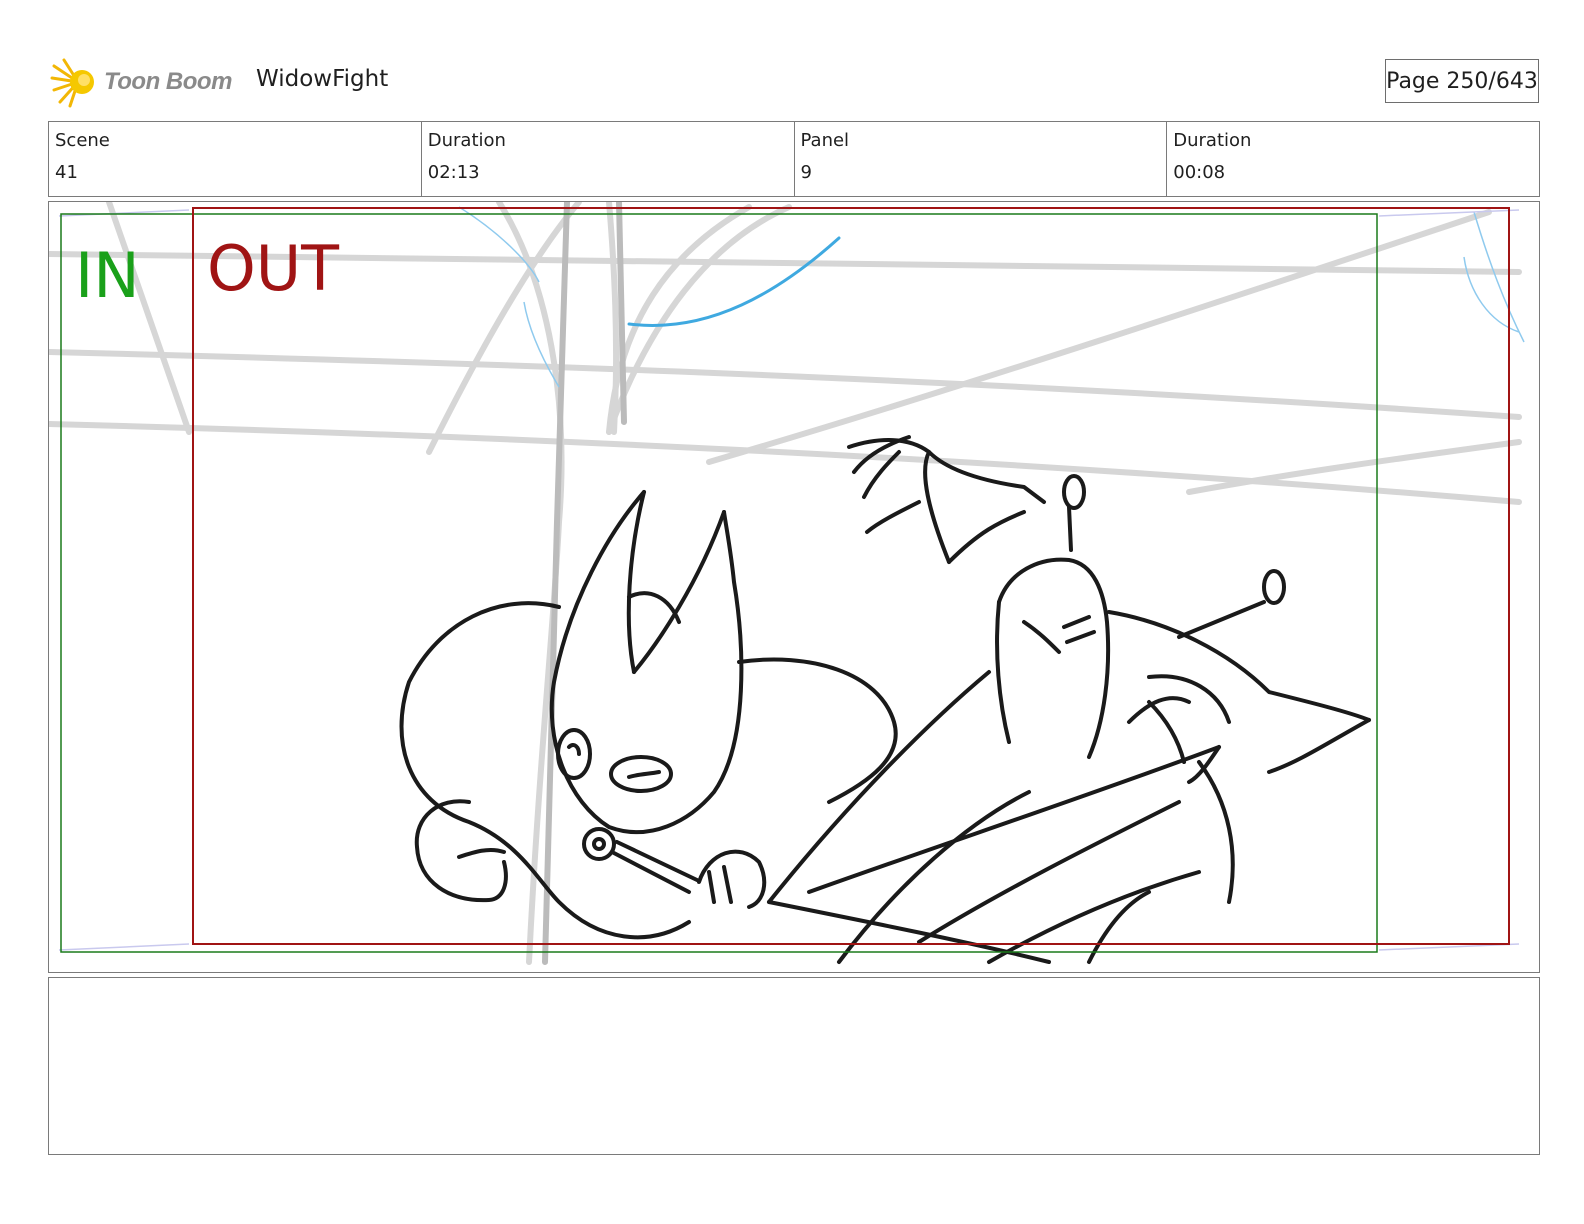  I want to click on scene-label: Scene, so click(82, 140).